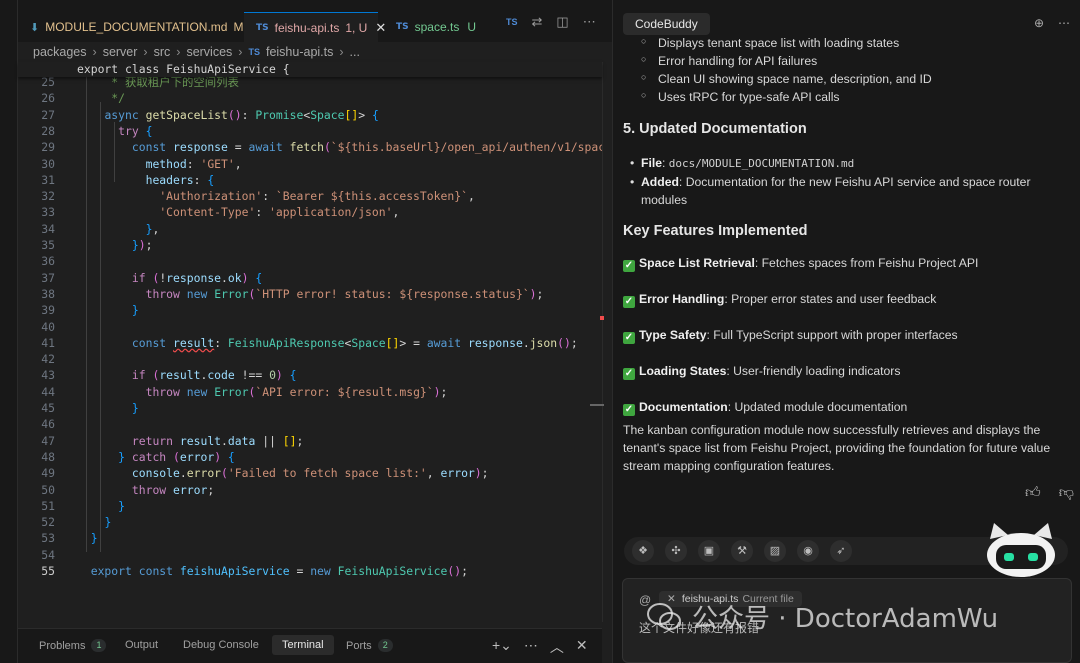 The image size is (1080, 663). What do you see at coordinates (597, 405) in the screenshot?
I see `scrollbar-thumb` at bounding box center [597, 405].